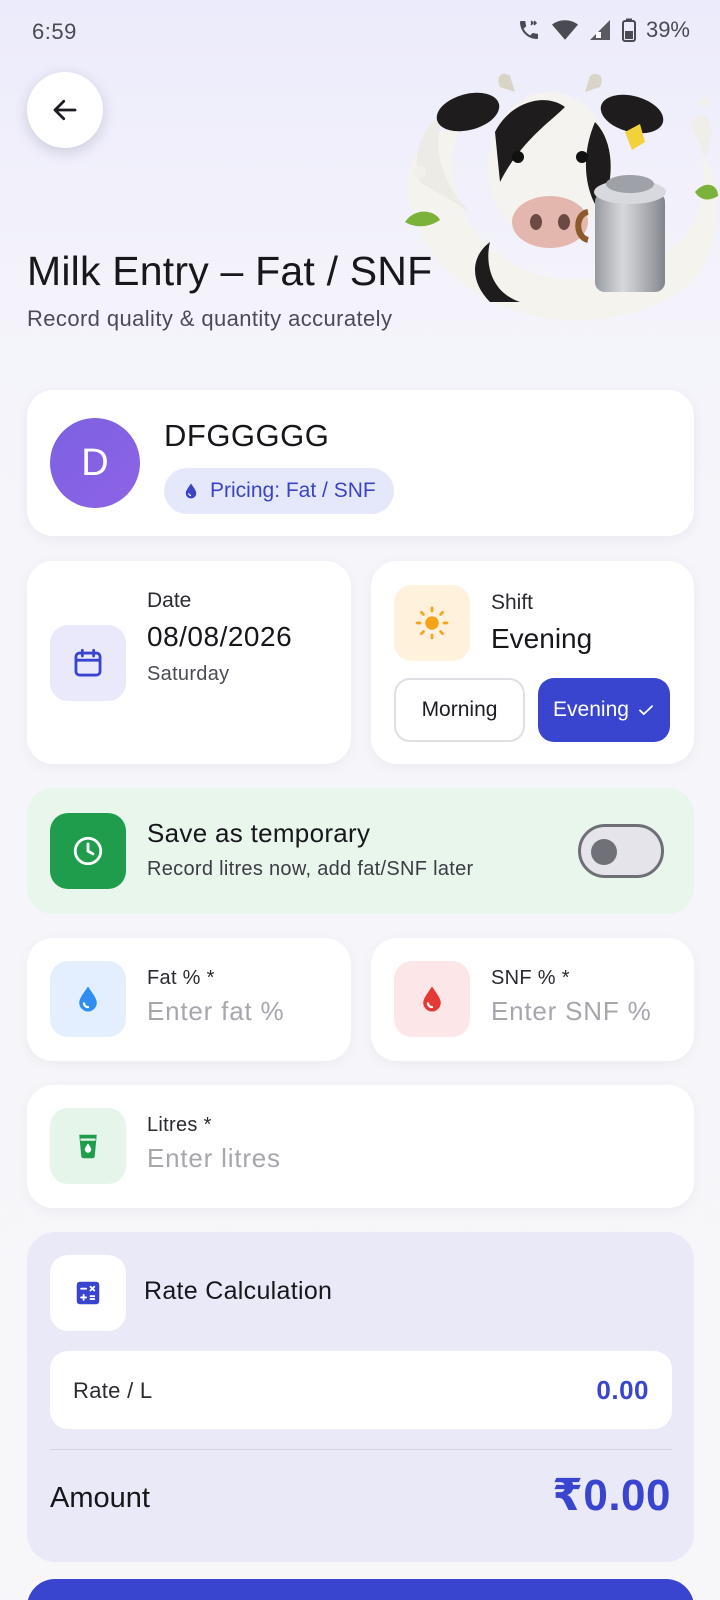  I want to click on arrow-left-icon, so click(65, 110).